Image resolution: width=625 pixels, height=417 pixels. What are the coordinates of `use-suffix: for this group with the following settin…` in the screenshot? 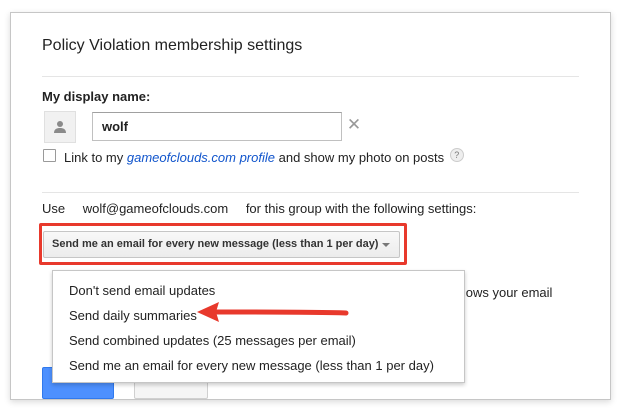 It's located at (361, 208).